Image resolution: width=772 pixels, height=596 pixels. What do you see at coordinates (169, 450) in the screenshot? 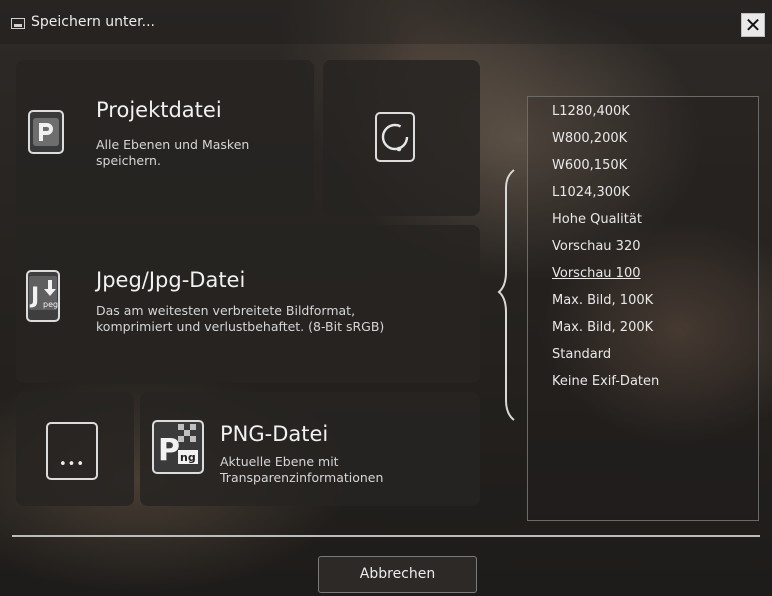
I see `svg-text: P` at bounding box center [169, 450].